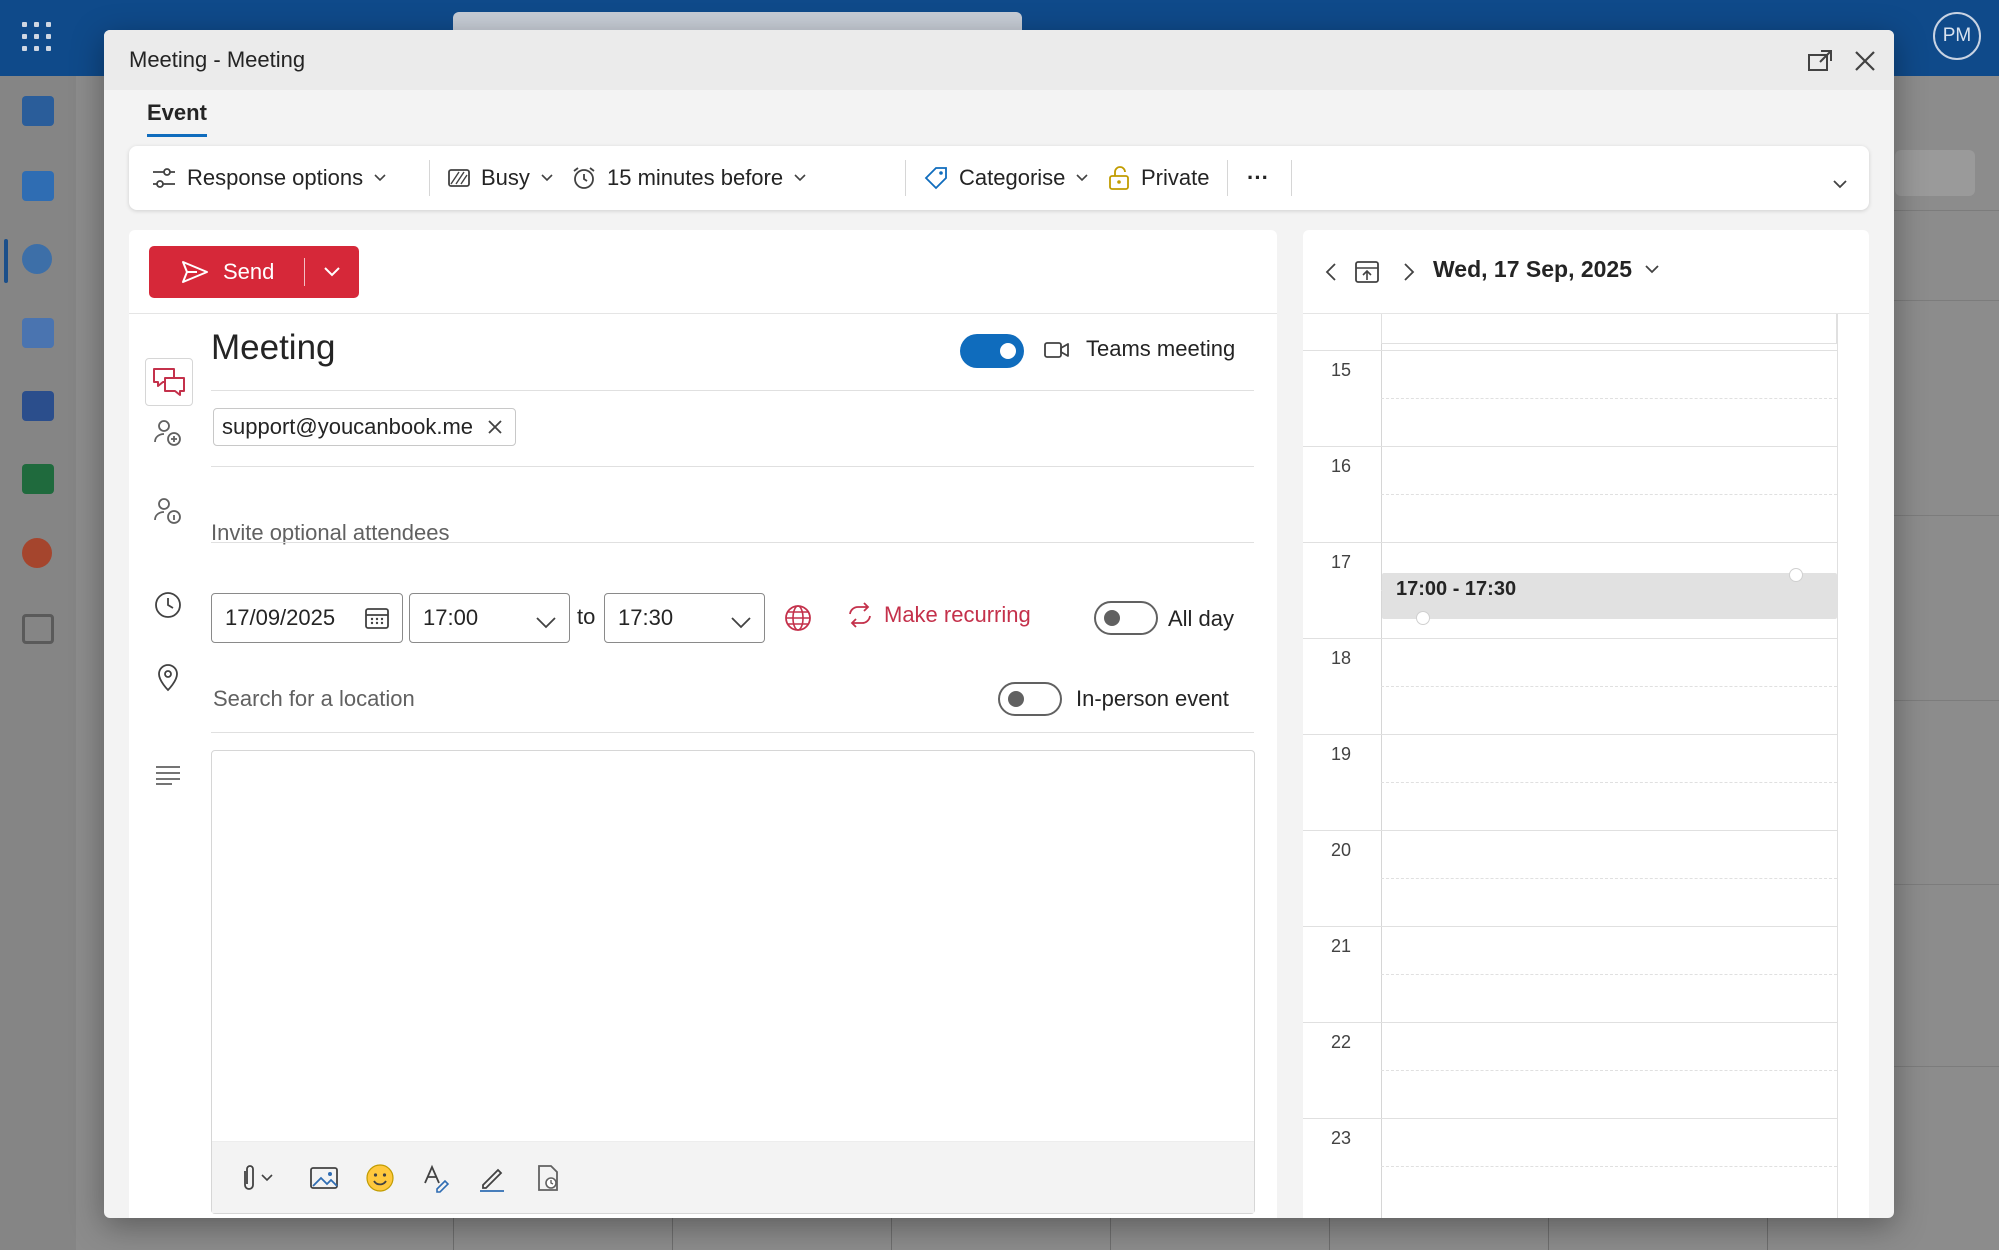 The height and width of the screenshot is (1250, 1999). I want to click on location-input: Search for a location, so click(314, 699).